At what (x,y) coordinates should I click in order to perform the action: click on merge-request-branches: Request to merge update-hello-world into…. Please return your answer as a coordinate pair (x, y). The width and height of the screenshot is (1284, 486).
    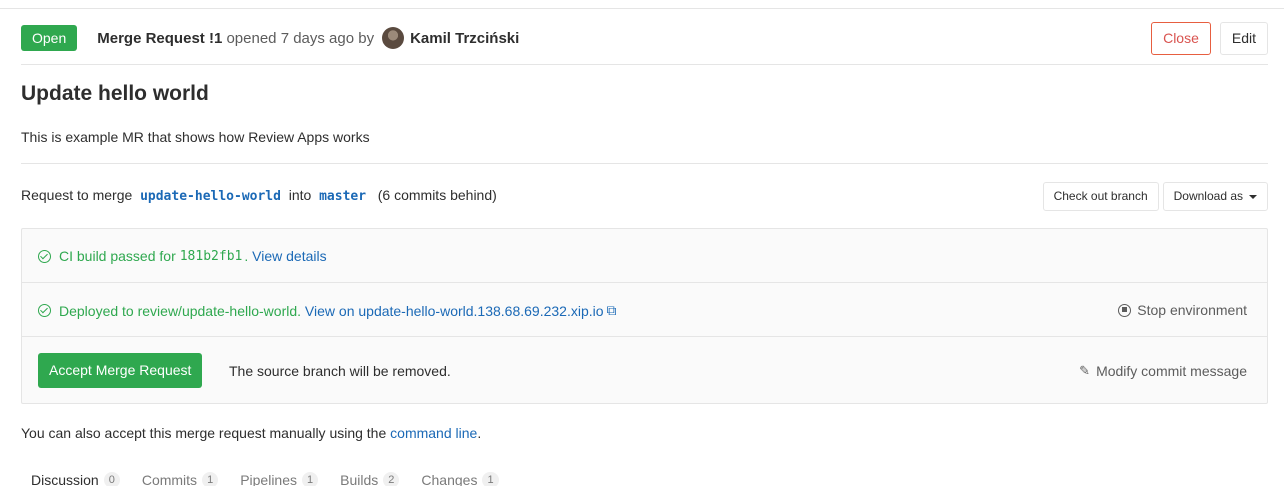
    Looking at the image, I should click on (259, 195).